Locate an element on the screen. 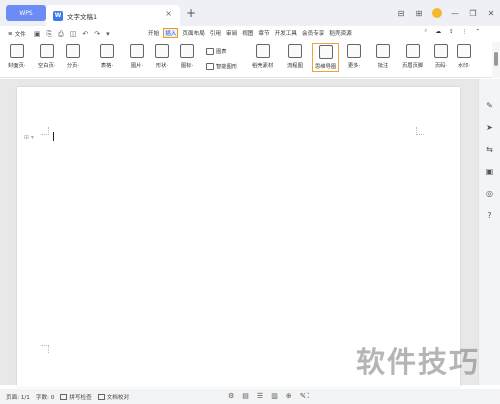  wps-home-tab: WPS is located at coordinates (26, 13).